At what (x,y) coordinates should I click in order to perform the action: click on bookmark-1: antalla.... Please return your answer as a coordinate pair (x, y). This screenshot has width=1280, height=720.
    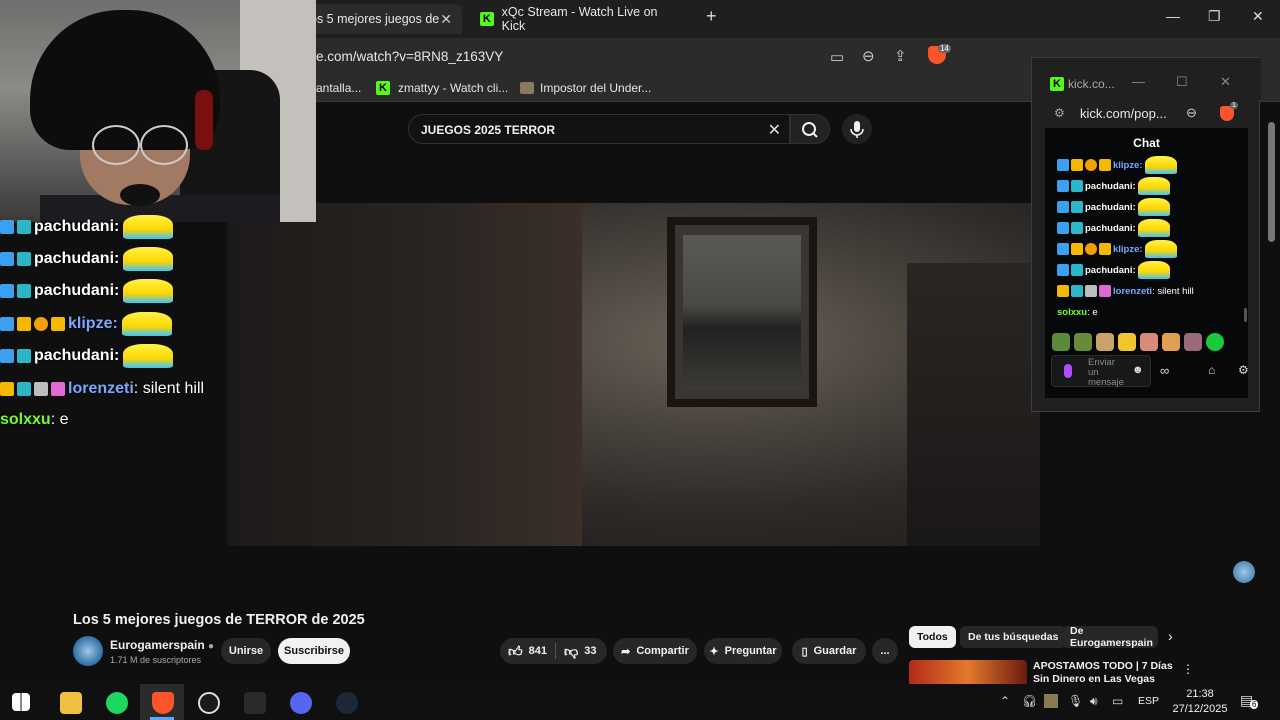
    Looking at the image, I should click on (338, 88).